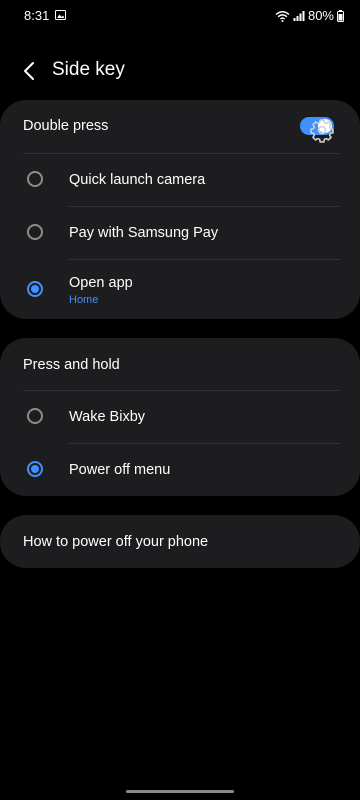 This screenshot has height=800, width=360. Describe the element at coordinates (322, 130) in the screenshot. I see `gear-icon` at that location.